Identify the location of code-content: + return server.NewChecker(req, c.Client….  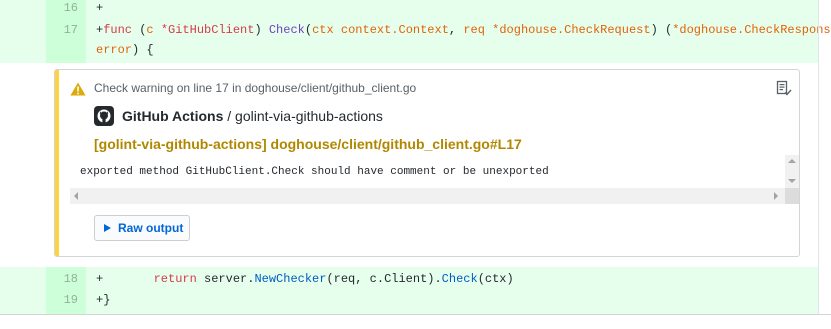
(305, 279).